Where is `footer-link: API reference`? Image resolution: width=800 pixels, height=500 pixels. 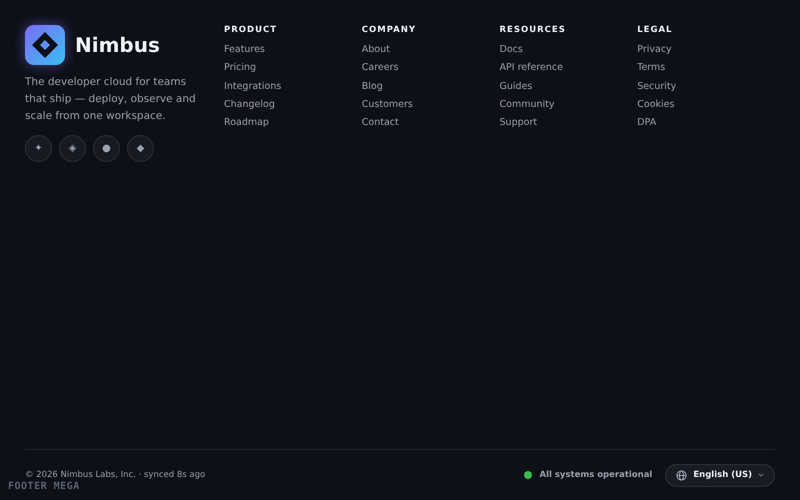 footer-link: API reference is located at coordinates (531, 68).